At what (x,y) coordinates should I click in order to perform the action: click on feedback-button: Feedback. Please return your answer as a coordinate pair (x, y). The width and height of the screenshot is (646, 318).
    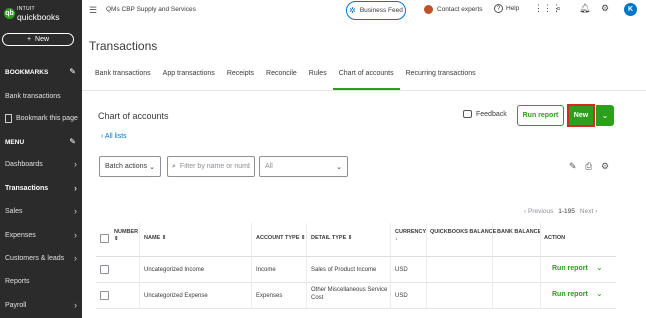
    Looking at the image, I should click on (485, 114).